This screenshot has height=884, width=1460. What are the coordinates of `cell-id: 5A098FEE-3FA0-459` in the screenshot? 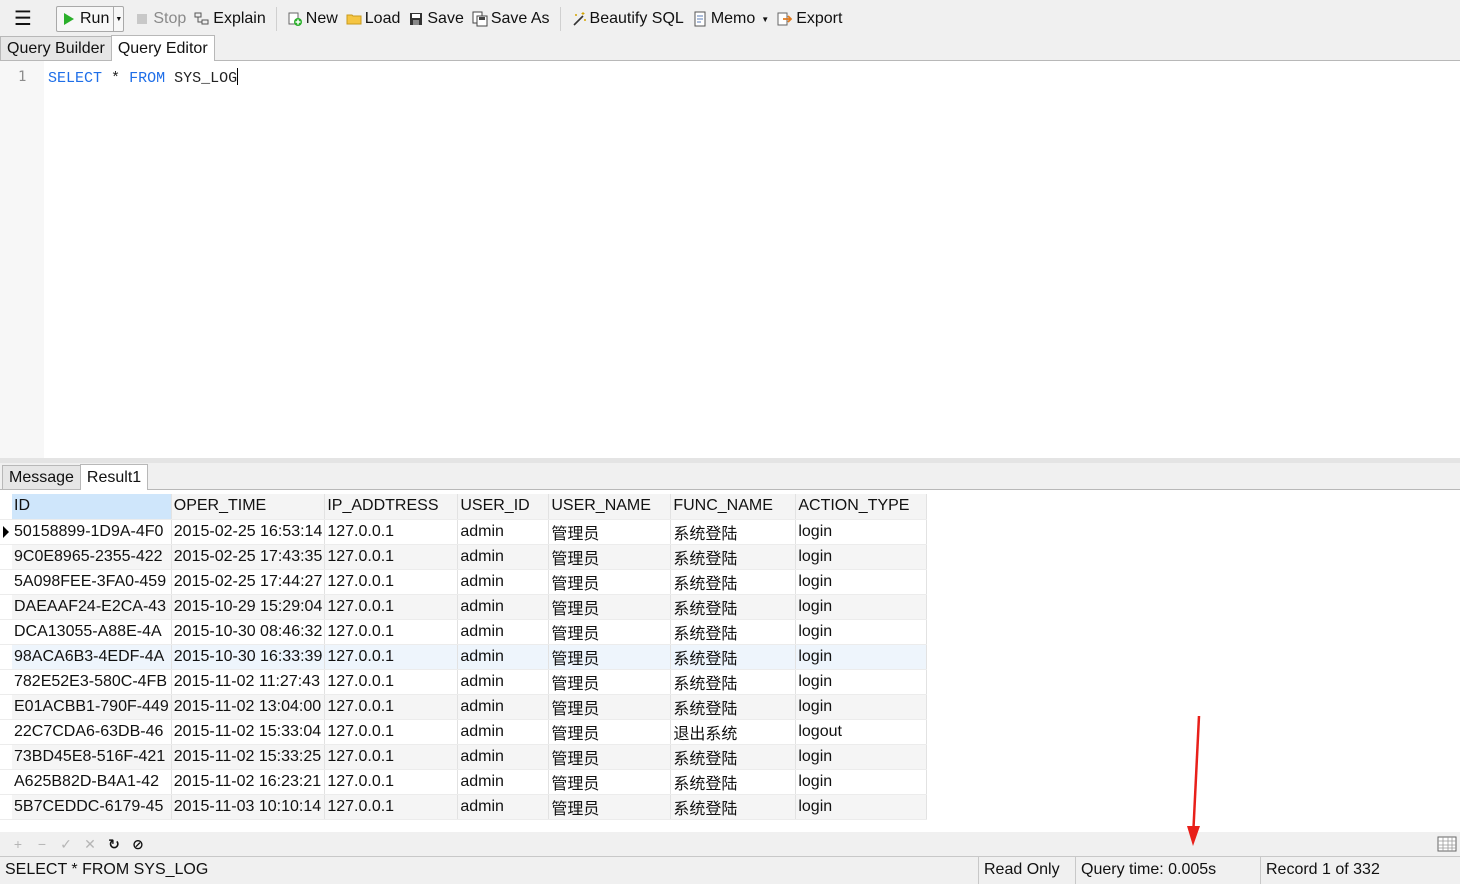 It's located at (92, 582).